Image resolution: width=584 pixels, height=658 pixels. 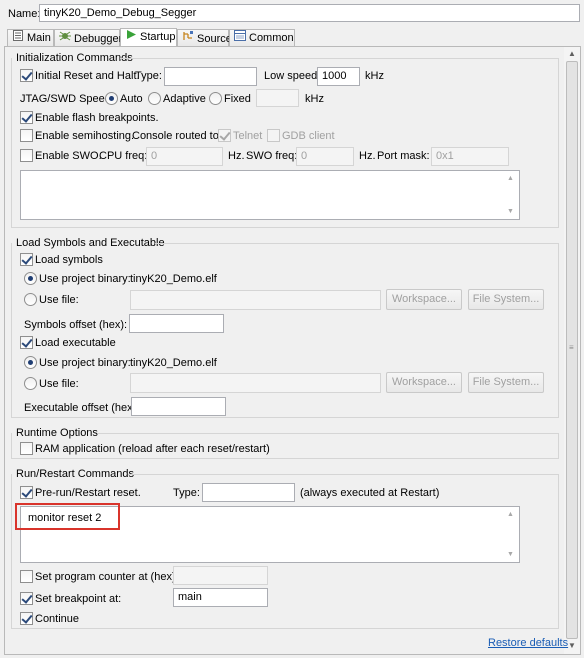 What do you see at coordinates (30, 383) in the screenshot?
I see `exec-use-file-radio` at bounding box center [30, 383].